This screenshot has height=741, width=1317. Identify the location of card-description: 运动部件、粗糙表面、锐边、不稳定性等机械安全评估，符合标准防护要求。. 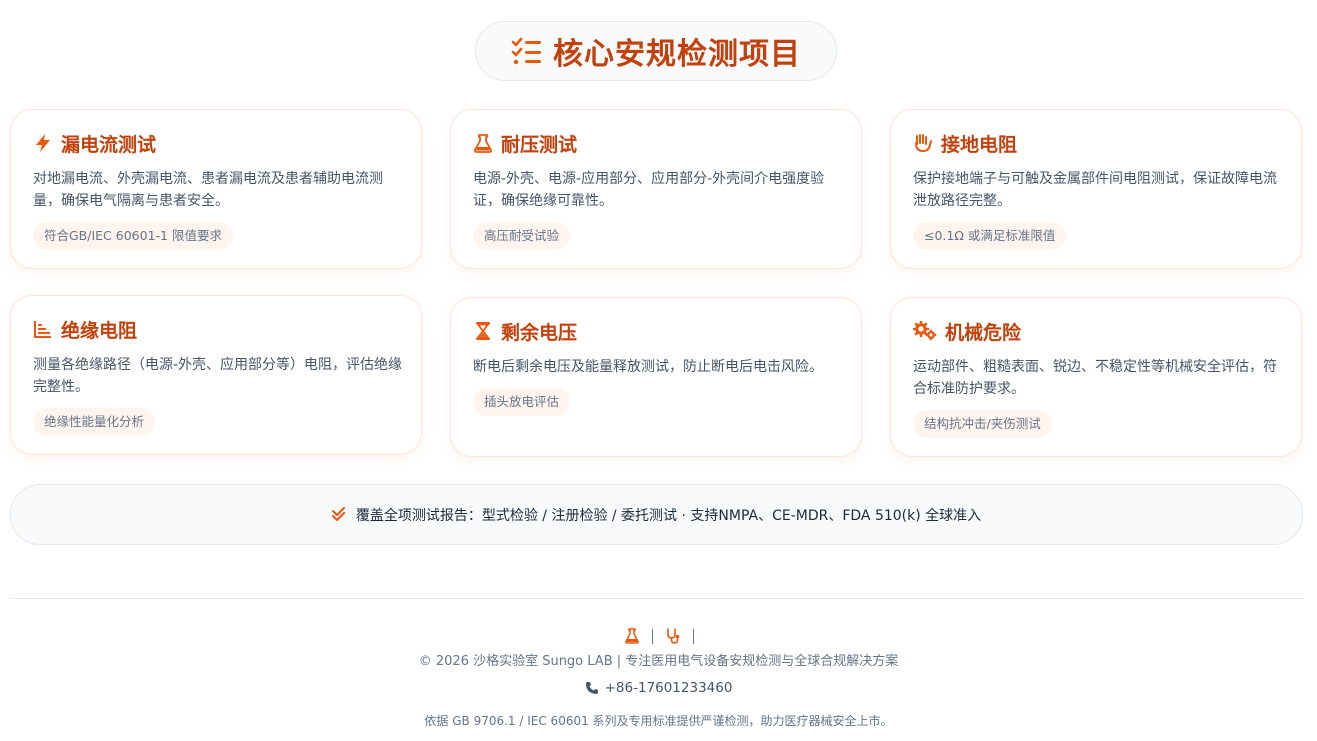
(1095, 378).